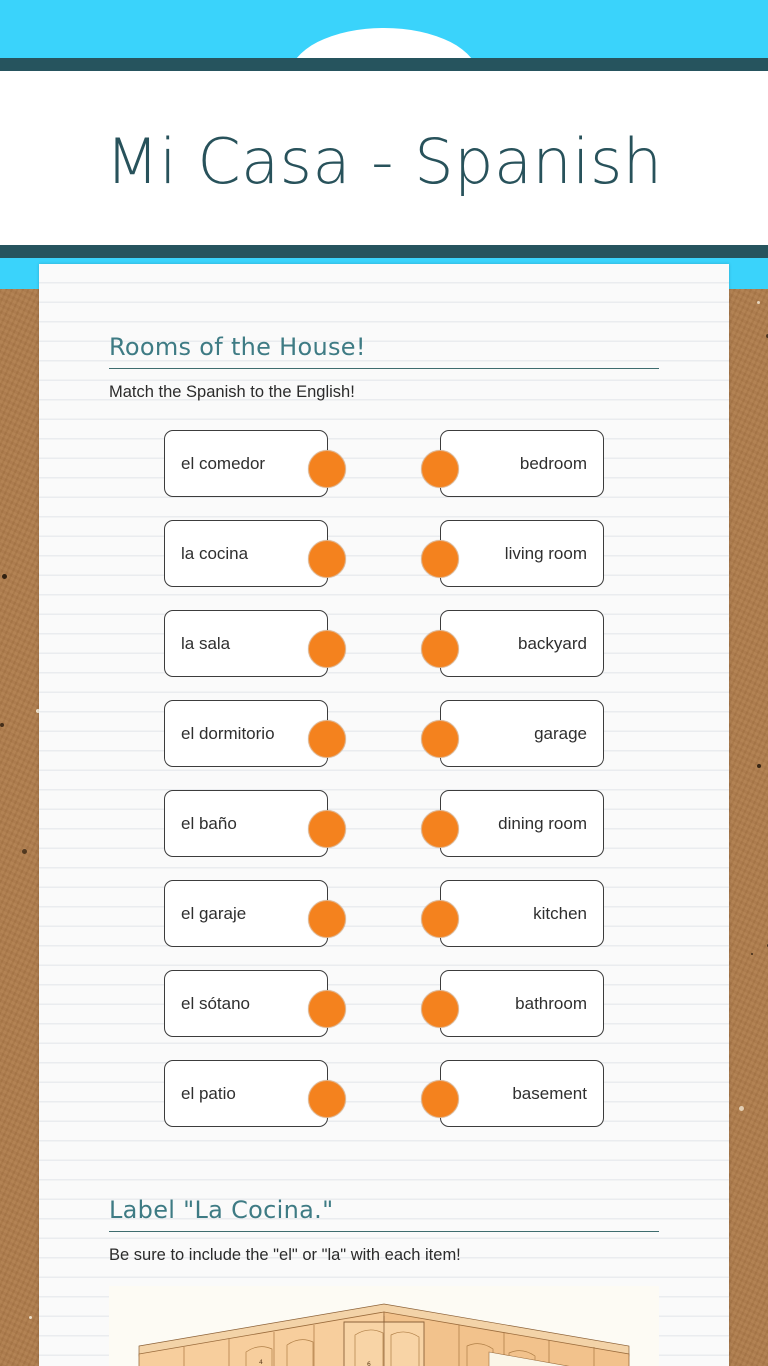  Describe the element at coordinates (384, 733) in the screenshot. I see `match-row: el dormitorio garage` at that location.